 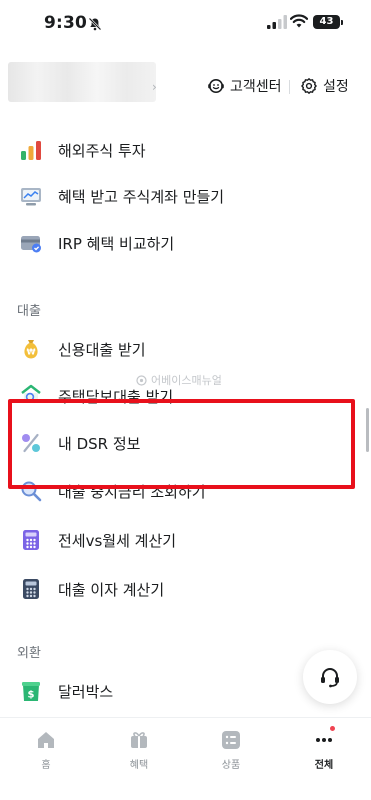 I want to click on notification-dot, so click(x=332, y=728).